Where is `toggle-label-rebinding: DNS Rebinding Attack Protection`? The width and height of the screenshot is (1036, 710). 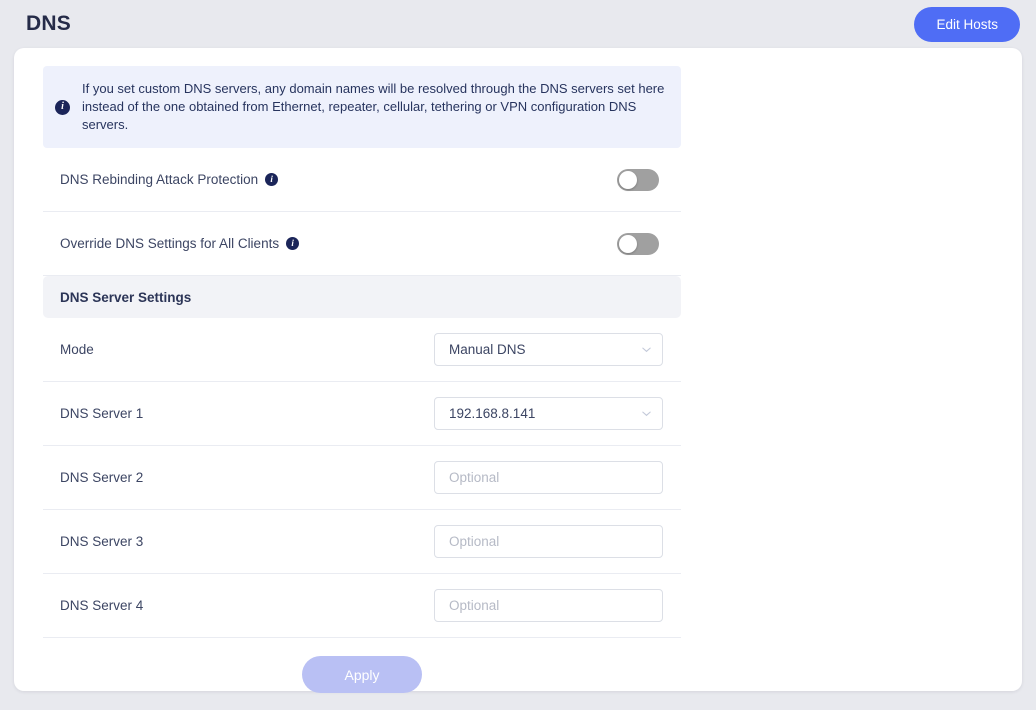
toggle-label-rebinding: DNS Rebinding Attack Protection is located at coordinates (159, 179).